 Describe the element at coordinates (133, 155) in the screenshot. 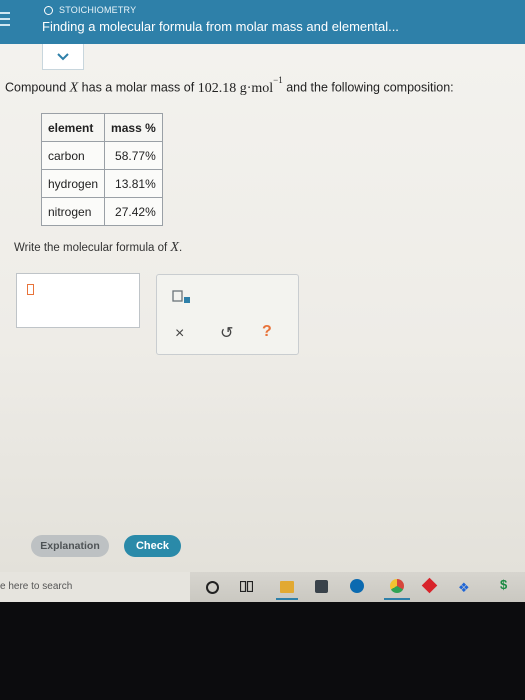

I see `mass-percent-cell: 58.77%` at that location.